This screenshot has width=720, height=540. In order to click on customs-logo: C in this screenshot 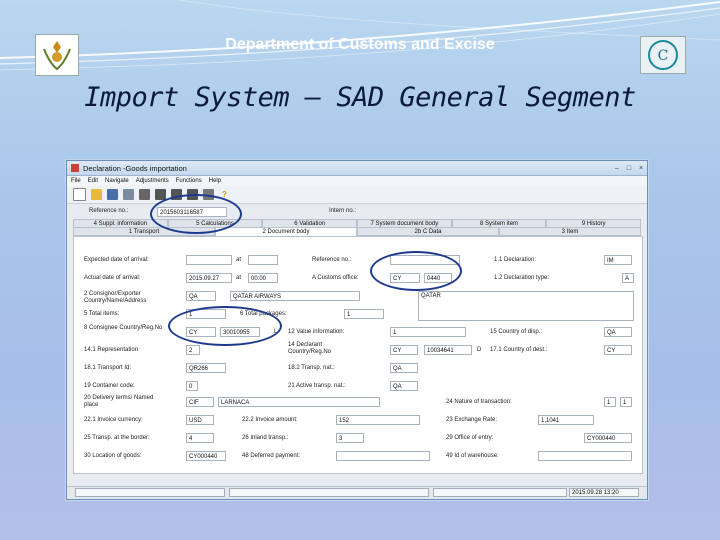, I will do `click(663, 55)`.